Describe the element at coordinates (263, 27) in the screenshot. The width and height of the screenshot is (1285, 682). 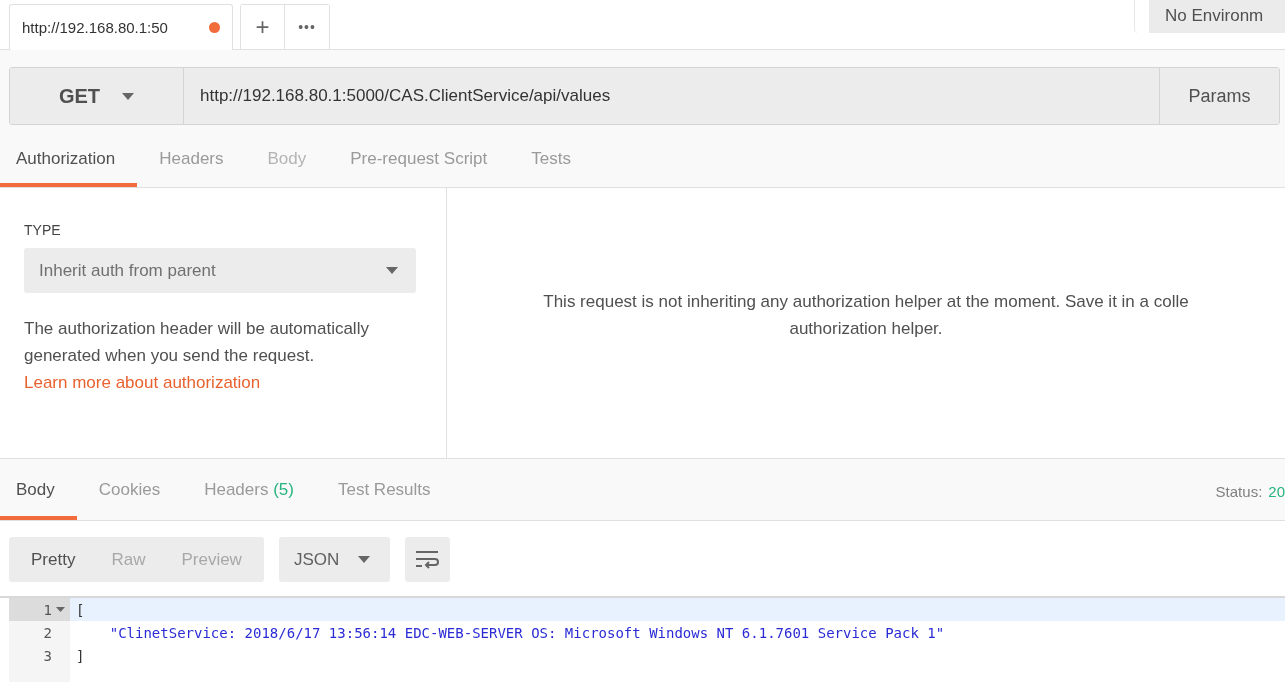
I see `new-tab-button: +` at that location.